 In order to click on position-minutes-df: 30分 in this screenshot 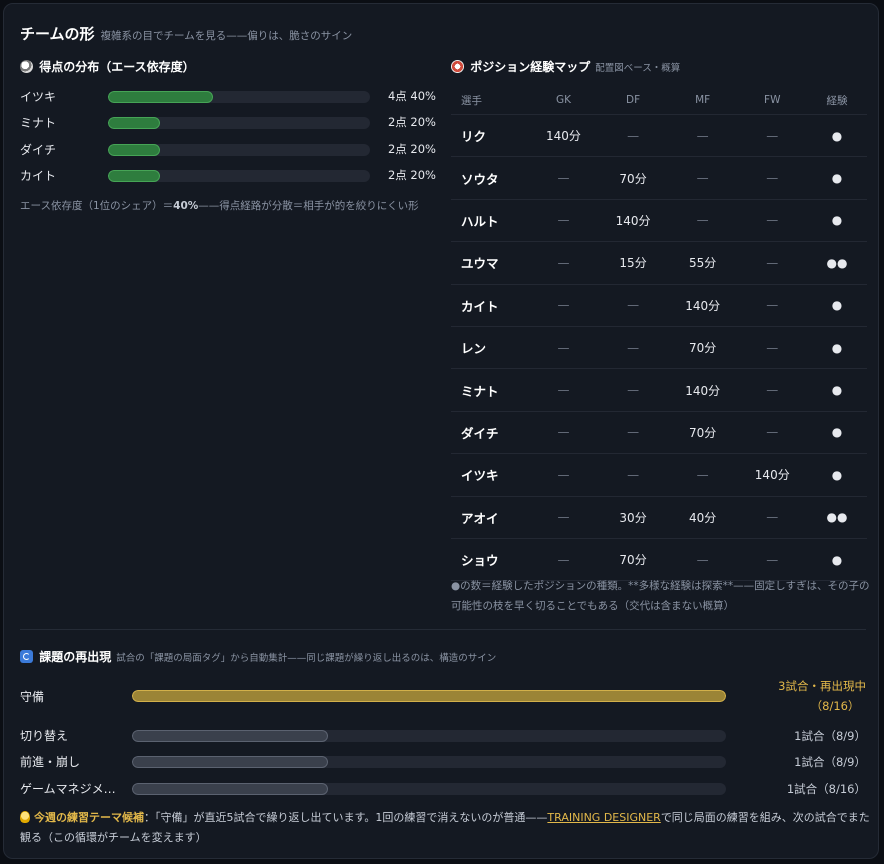, I will do `click(633, 517)`.